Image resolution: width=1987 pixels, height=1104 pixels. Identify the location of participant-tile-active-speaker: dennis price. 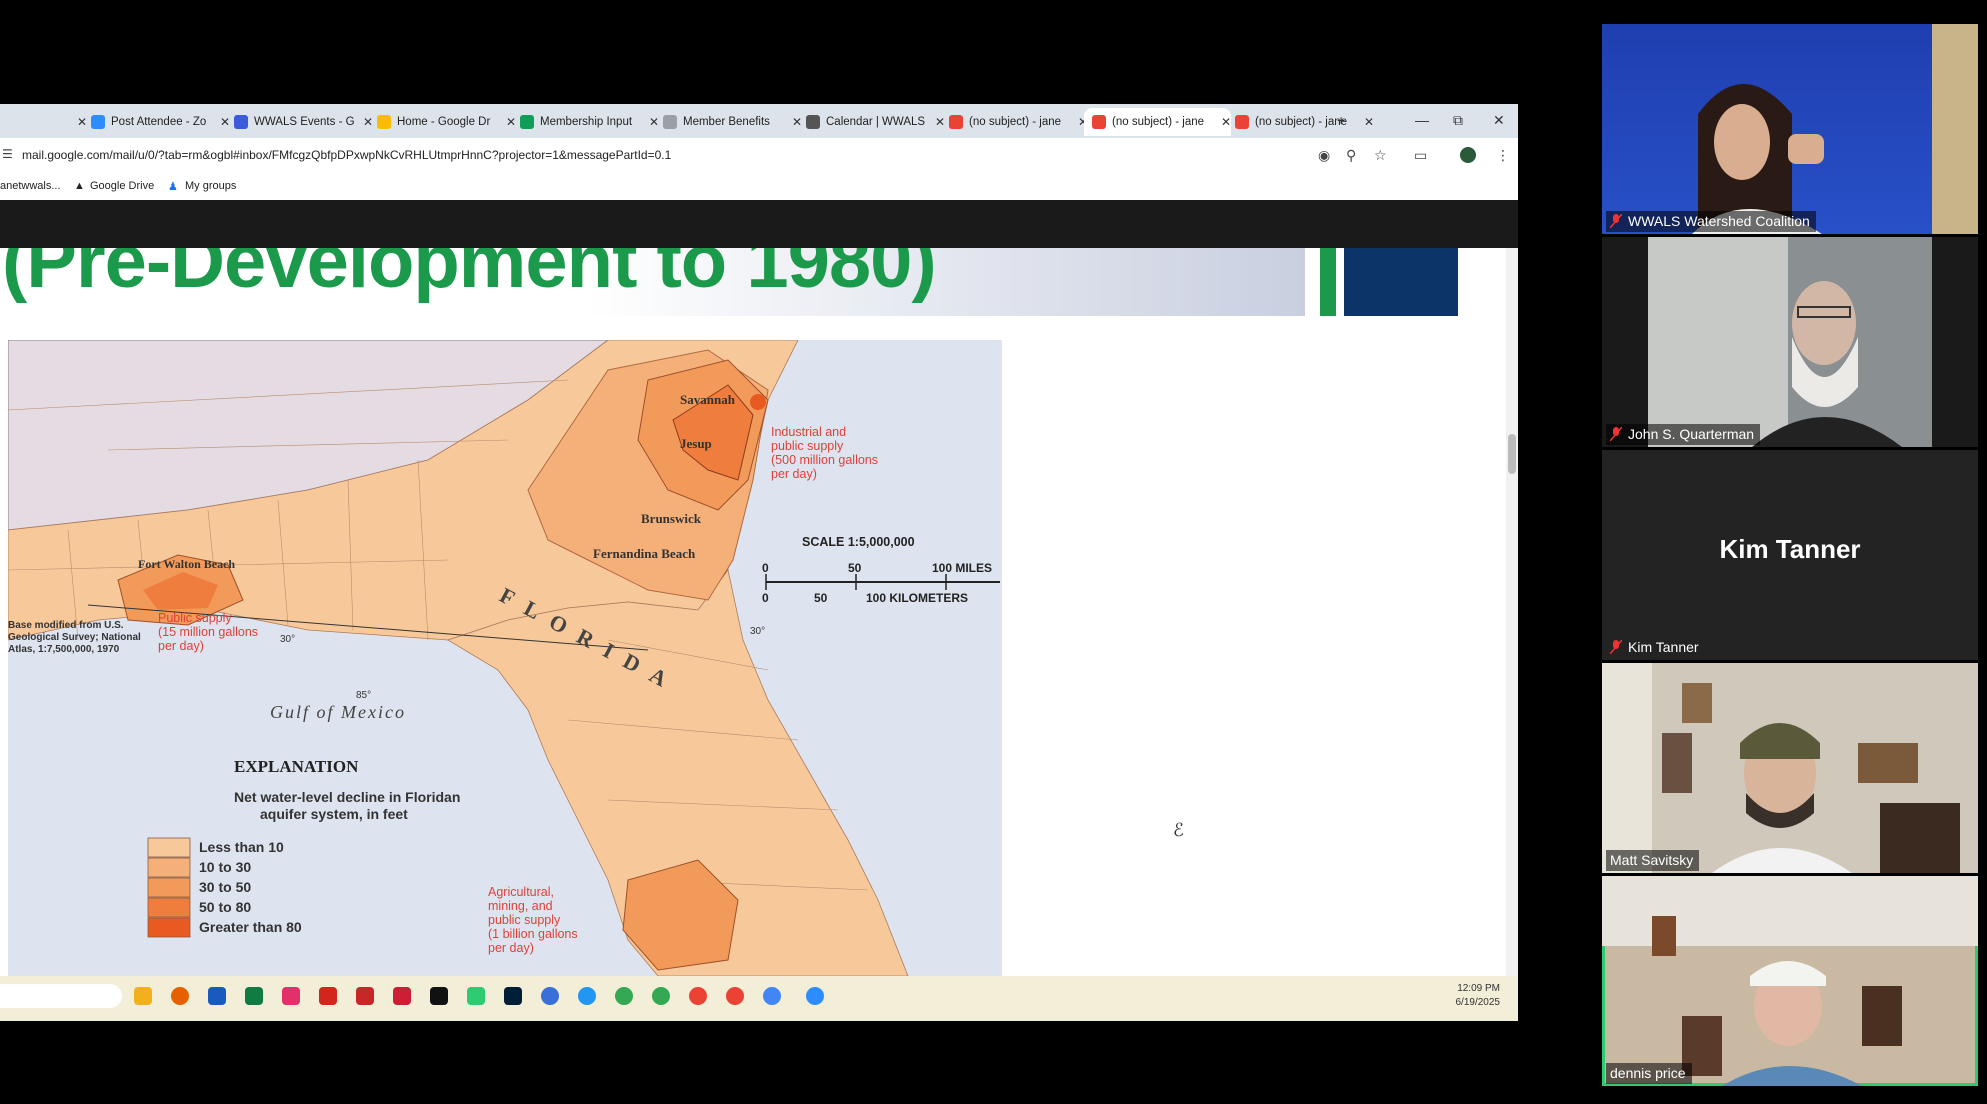
(1790, 981).